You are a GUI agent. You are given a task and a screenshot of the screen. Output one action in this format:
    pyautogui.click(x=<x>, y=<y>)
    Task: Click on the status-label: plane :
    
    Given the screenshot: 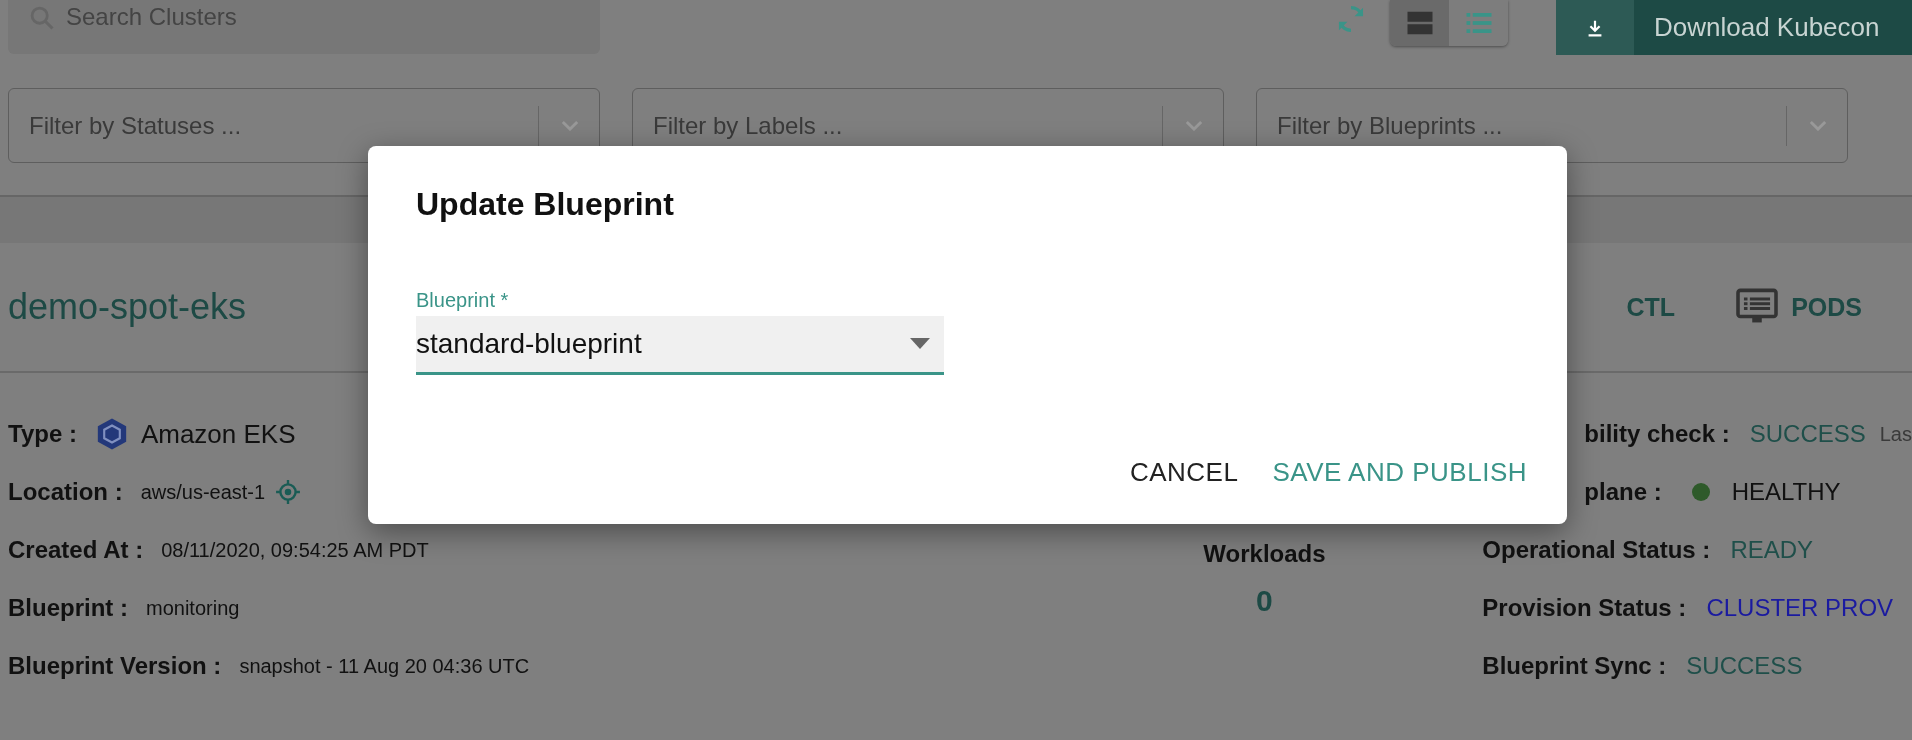 What is the action you would take?
    pyautogui.click(x=1623, y=492)
    